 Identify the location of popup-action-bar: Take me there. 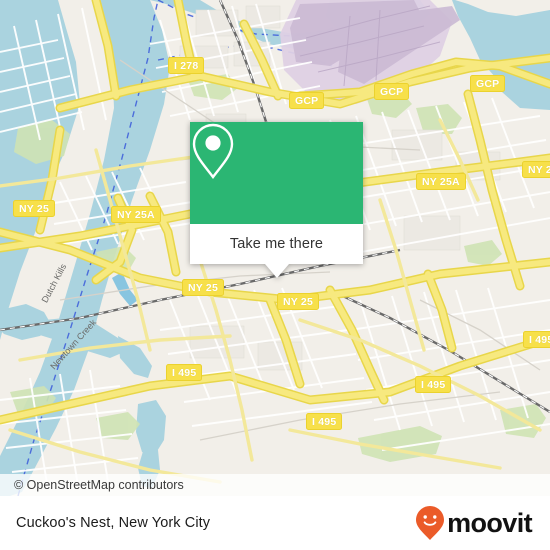
(276, 244).